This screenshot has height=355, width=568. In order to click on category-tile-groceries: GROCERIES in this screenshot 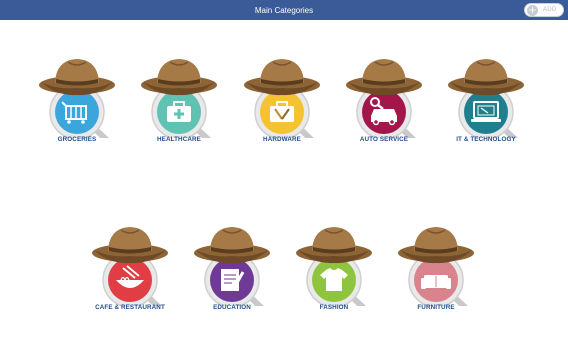, I will do `click(77, 102)`.